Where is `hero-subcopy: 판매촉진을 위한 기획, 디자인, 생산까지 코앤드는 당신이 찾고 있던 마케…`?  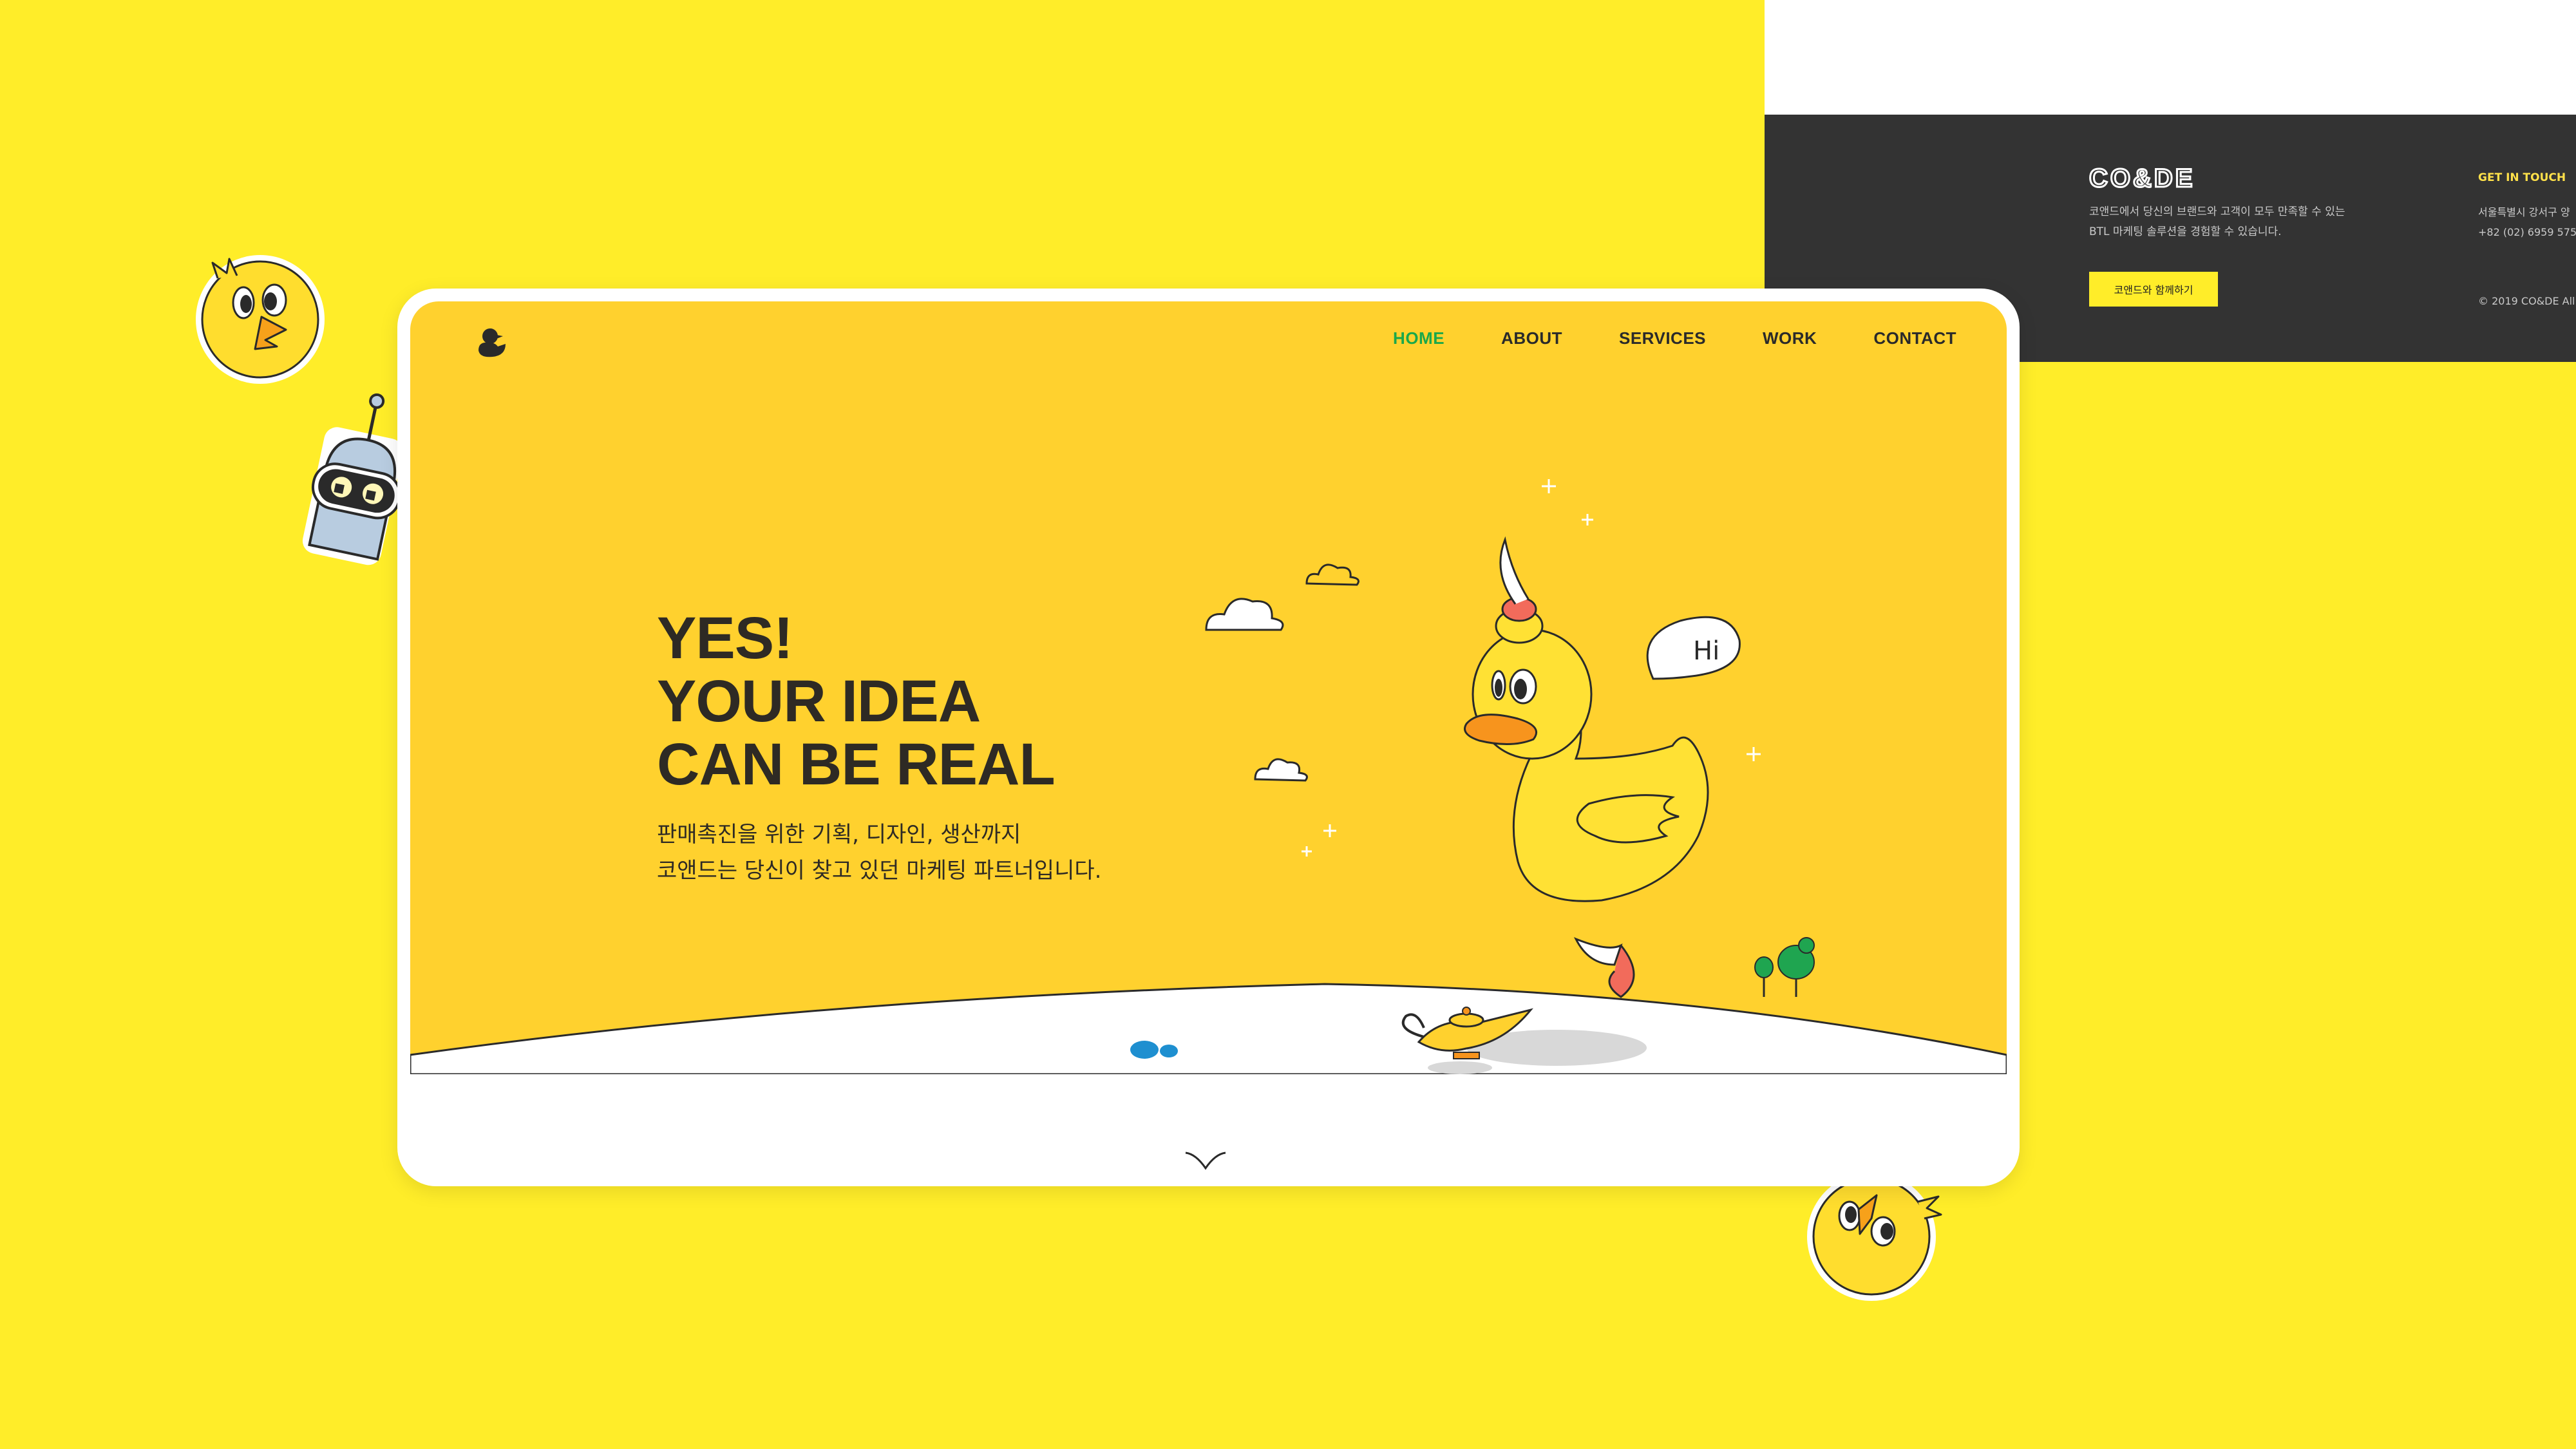
hero-subcopy: 판매촉진을 위한 기획, 디자인, 생산까지 코앤드는 당신이 찾고 있던 마케… is located at coordinates (879, 853).